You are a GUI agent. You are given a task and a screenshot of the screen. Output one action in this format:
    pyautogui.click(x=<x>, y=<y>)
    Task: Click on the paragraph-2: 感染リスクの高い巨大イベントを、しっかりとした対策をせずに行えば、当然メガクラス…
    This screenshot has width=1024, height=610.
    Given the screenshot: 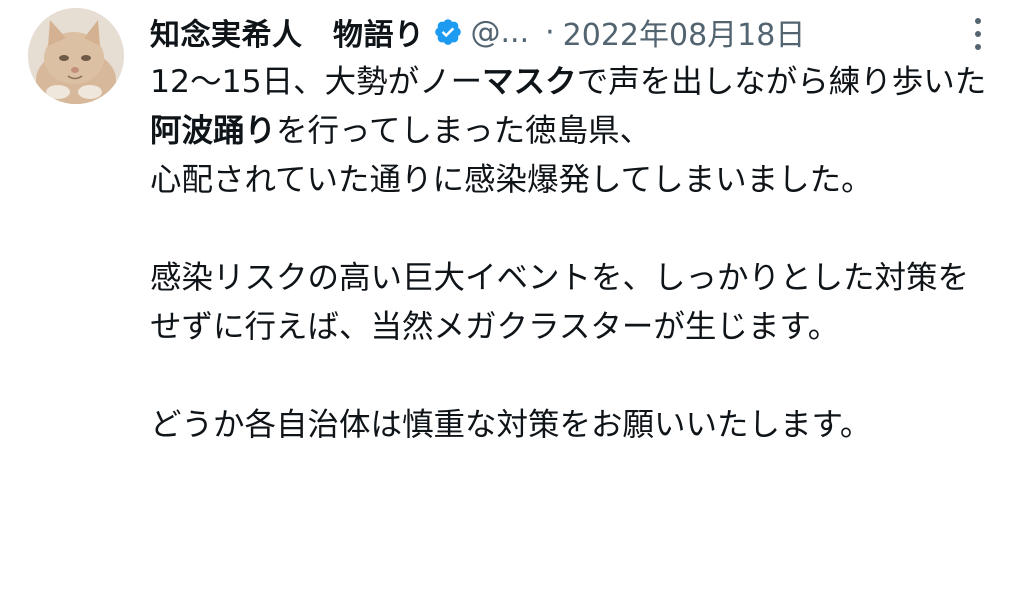 What is the action you would take?
    pyautogui.click(x=560, y=302)
    